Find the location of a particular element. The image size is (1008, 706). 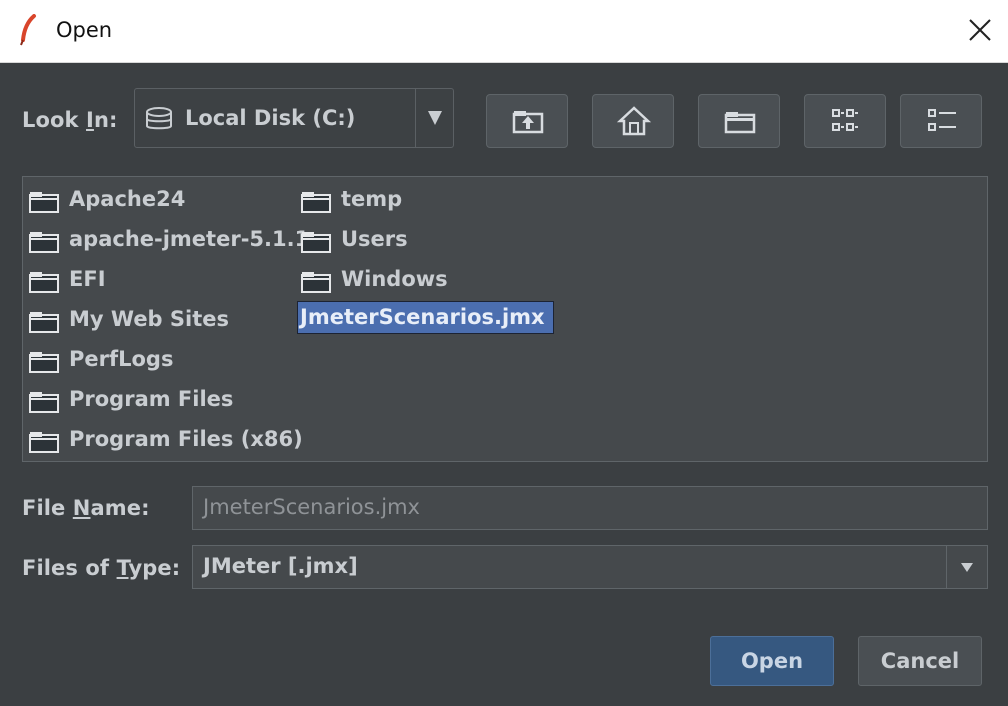

files-of-type-dropdown-arrow is located at coordinates (966, 567).